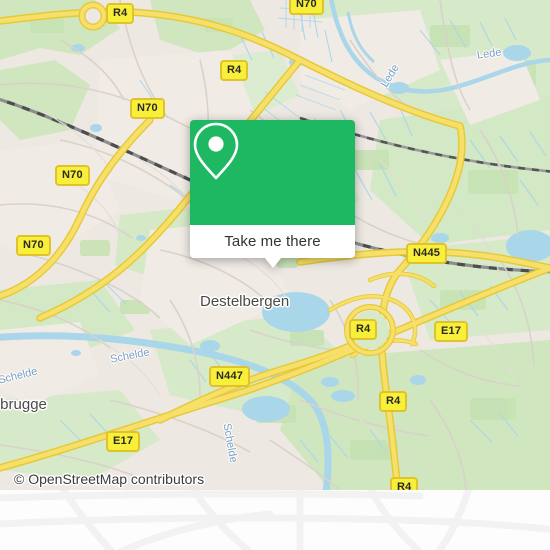  I want to click on footer-bar: oogarts Lefévre destelbergen, Belgique, so click(275, 520).